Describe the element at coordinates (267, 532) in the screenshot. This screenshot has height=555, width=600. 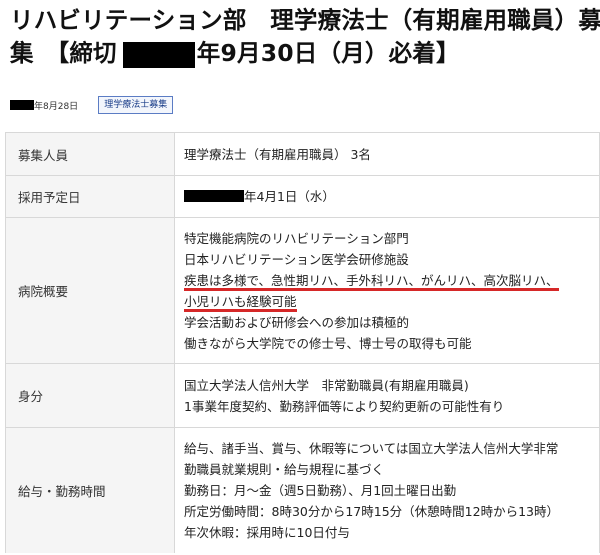
I see `value-line: 年次休暇：採用時に10日付与` at that location.